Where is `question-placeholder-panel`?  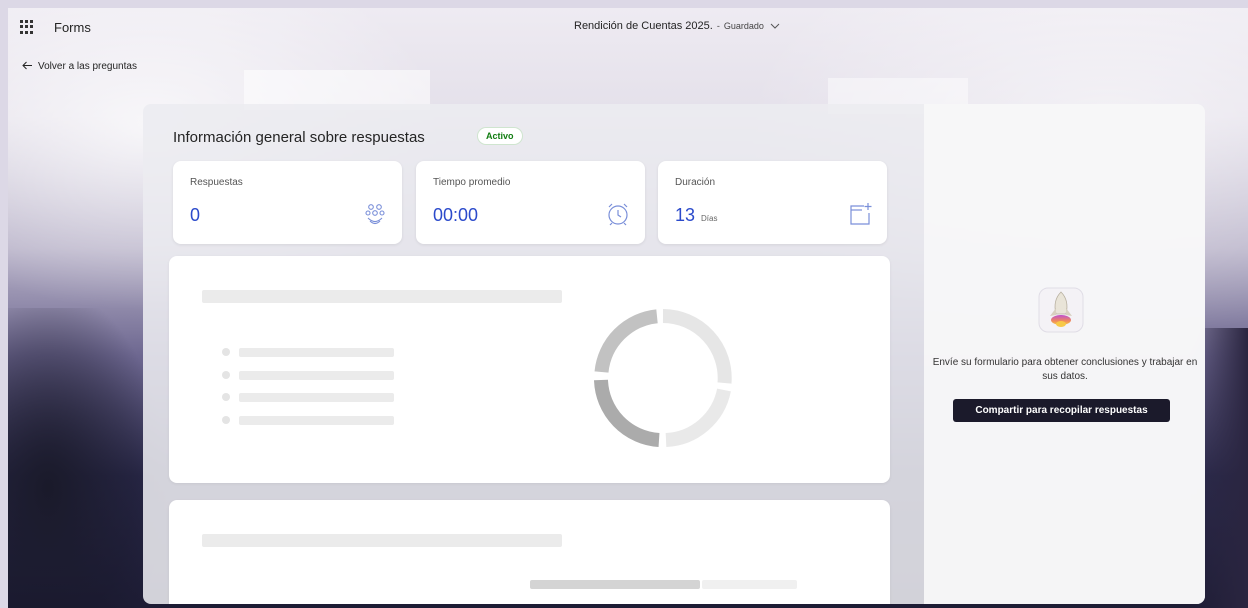 question-placeholder-panel is located at coordinates (529, 552).